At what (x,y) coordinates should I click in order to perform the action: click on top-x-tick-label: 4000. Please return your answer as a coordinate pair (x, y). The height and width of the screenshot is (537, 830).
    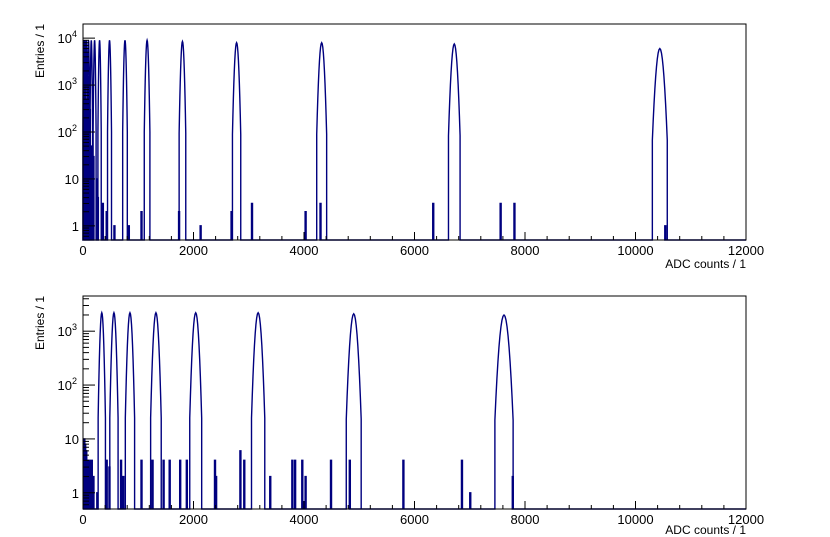
    Looking at the image, I should click on (304, 250).